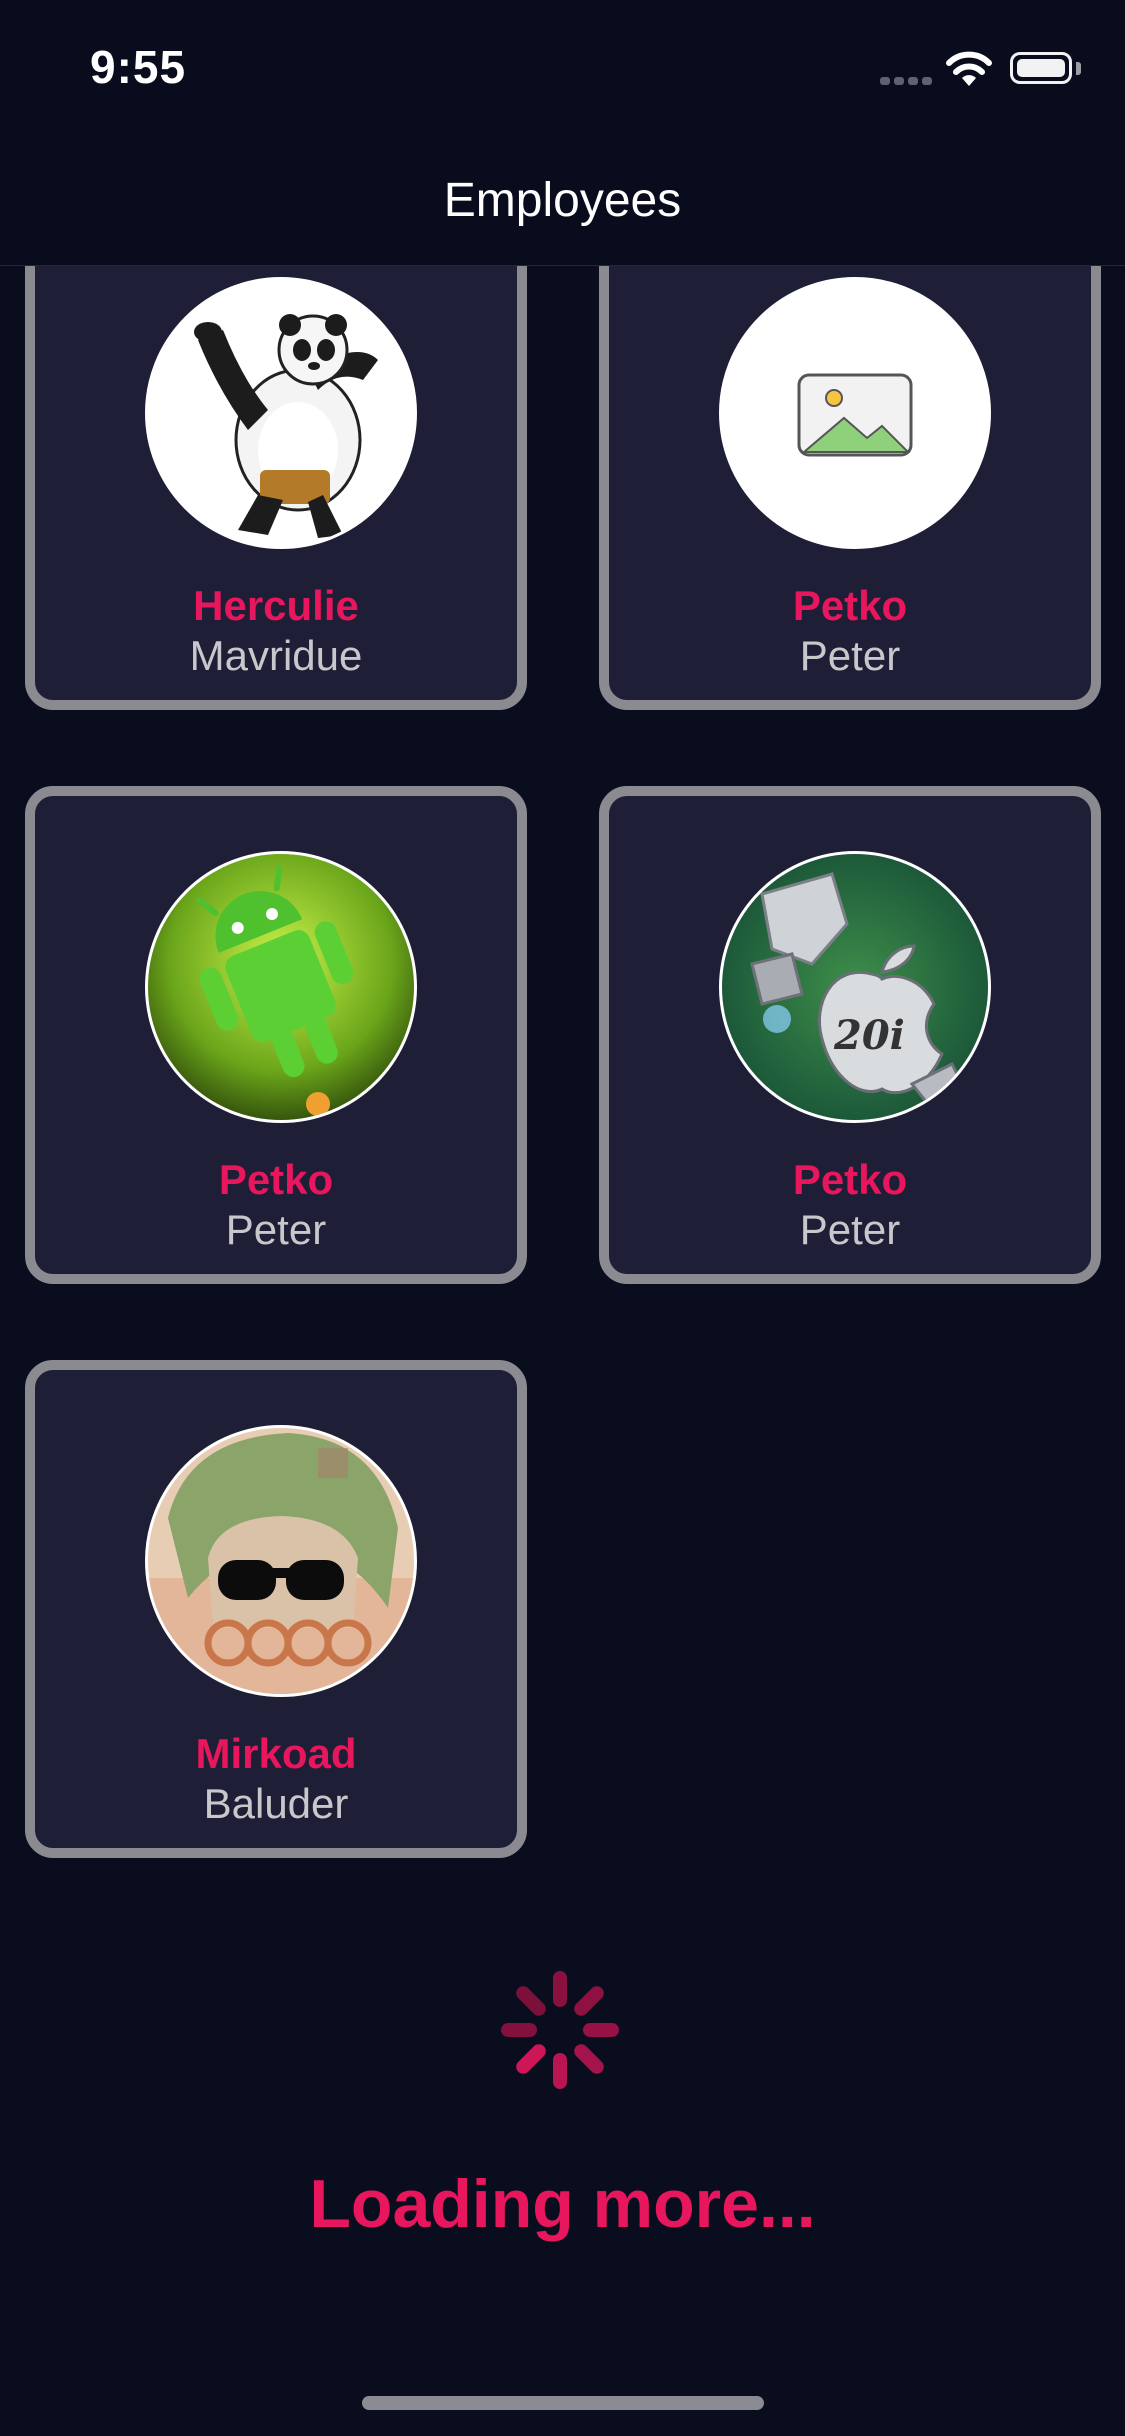 The width and height of the screenshot is (1125, 2436). I want to click on status-bar: 9:55, so click(562, 67).